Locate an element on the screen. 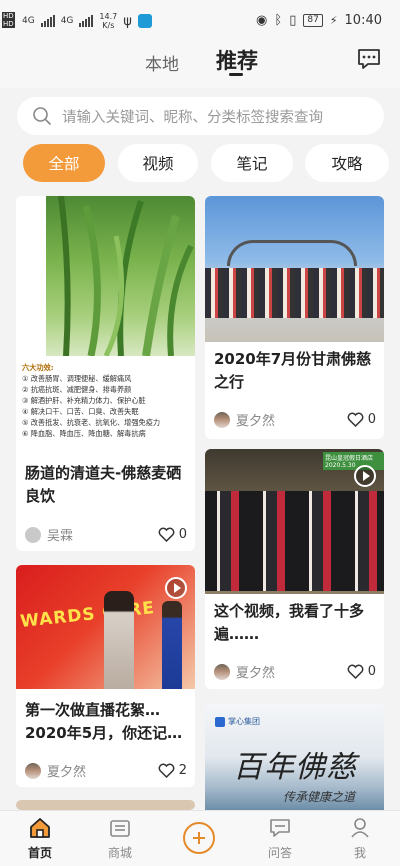 The image size is (400, 866). search-bar: 请输入关键词、昵称、分类标签搜索查询 is located at coordinates (200, 116).